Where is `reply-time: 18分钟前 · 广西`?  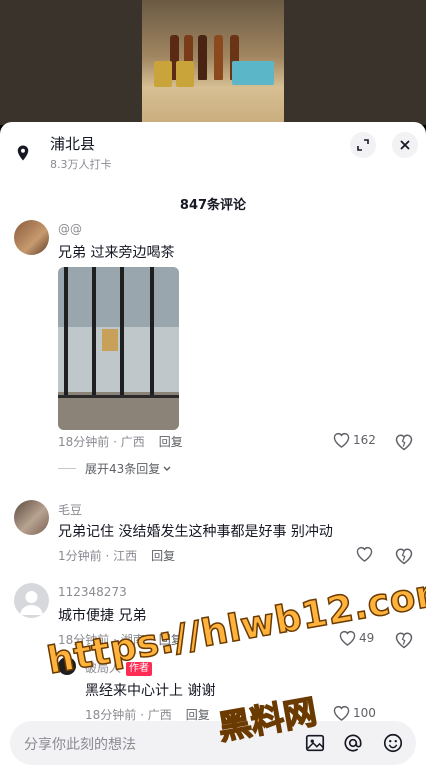 reply-time: 18分钟前 · 广西 is located at coordinates (128, 715).